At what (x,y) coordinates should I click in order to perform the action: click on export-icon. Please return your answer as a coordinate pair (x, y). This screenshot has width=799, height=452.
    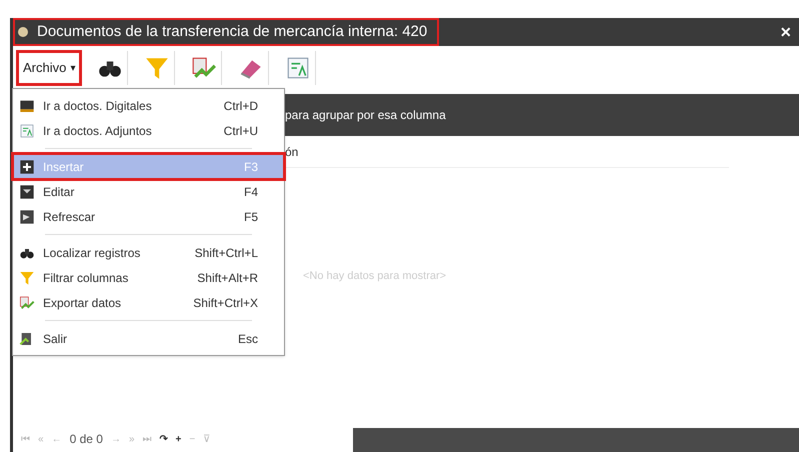
    Looking at the image, I should click on (27, 302).